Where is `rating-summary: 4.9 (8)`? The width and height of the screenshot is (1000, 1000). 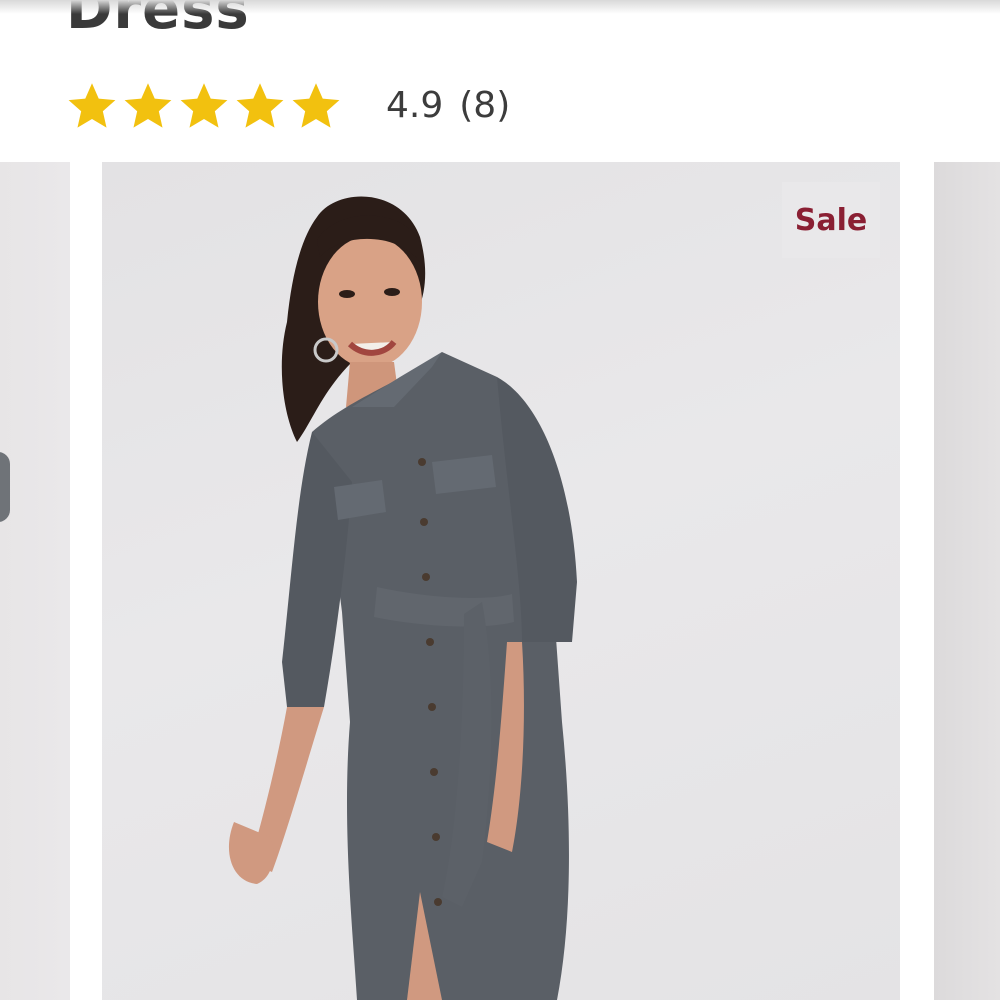
rating-summary: 4.9 (8) is located at coordinates (288, 106).